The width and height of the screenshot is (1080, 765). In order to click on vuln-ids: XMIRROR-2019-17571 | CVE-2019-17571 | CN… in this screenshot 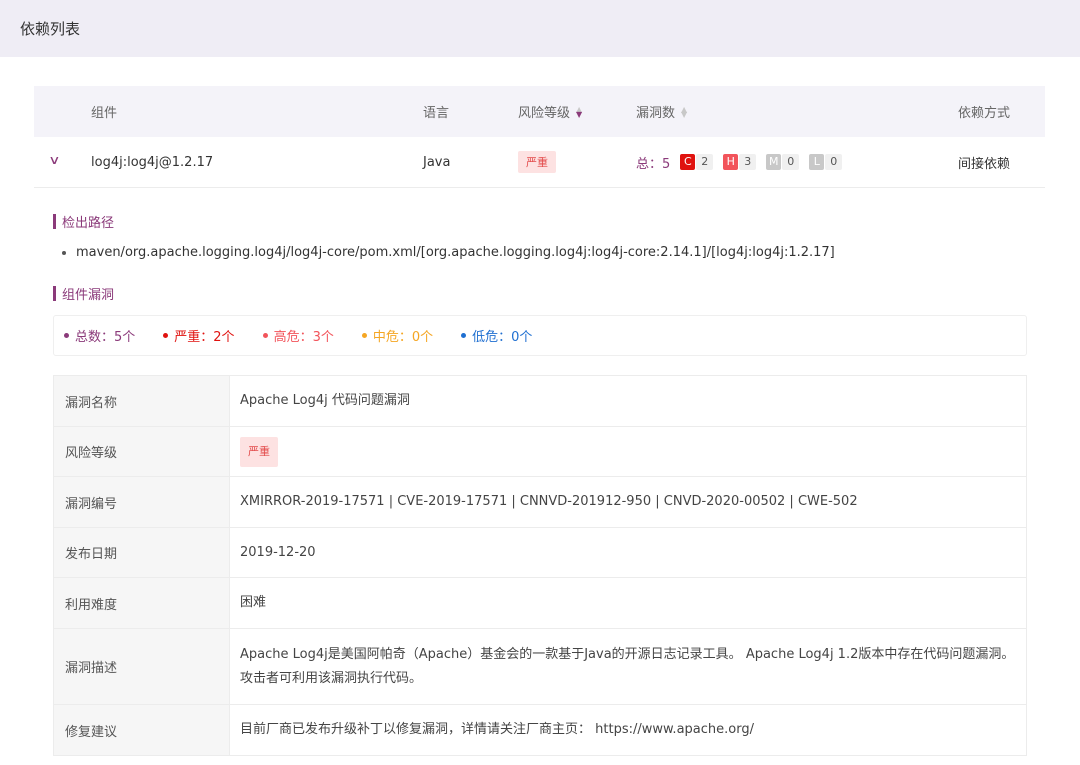, I will do `click(549, 501)`.